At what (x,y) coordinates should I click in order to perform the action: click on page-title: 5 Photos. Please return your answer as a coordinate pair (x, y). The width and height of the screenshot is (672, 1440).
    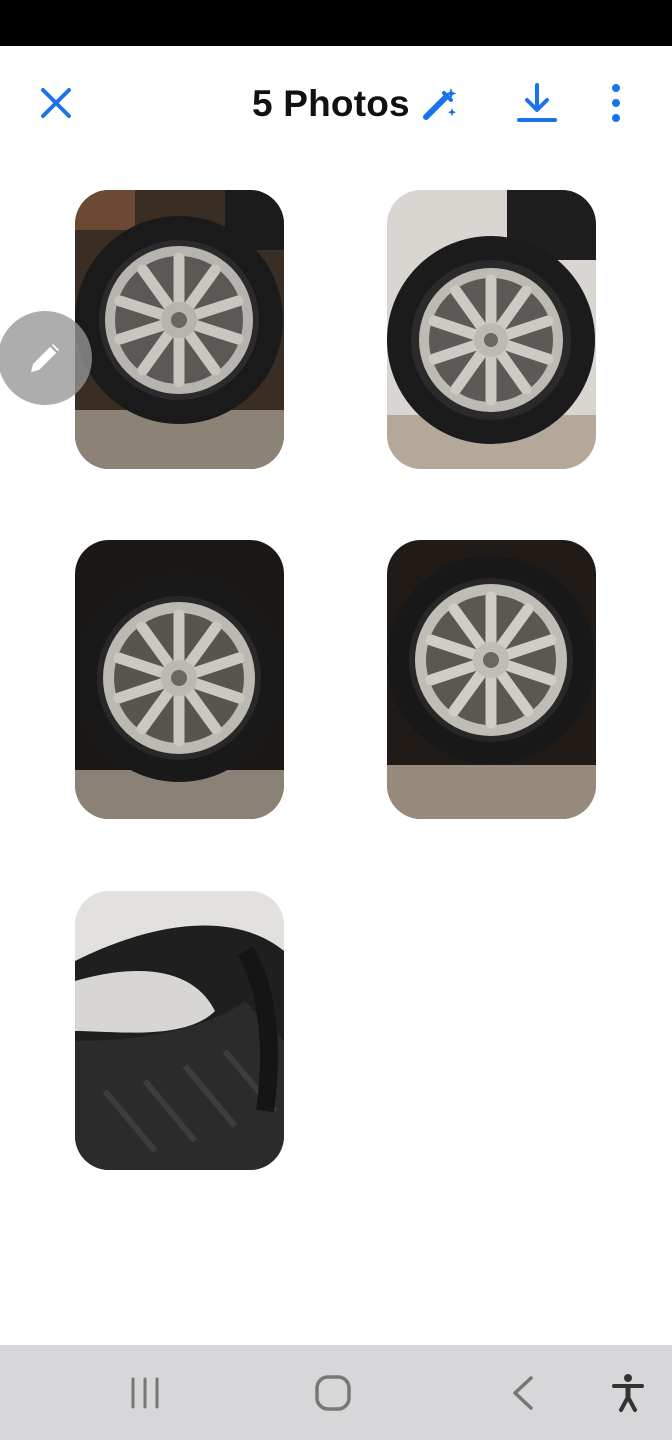
    Looking at the image, I should click on (331, 103).